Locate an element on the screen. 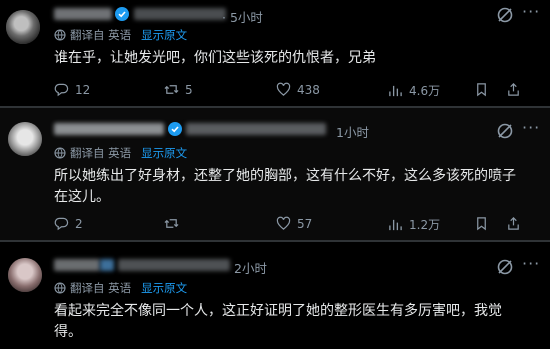 The image size is (550, 349). views-button: 1.2万 is located at coordinates (414, 224).